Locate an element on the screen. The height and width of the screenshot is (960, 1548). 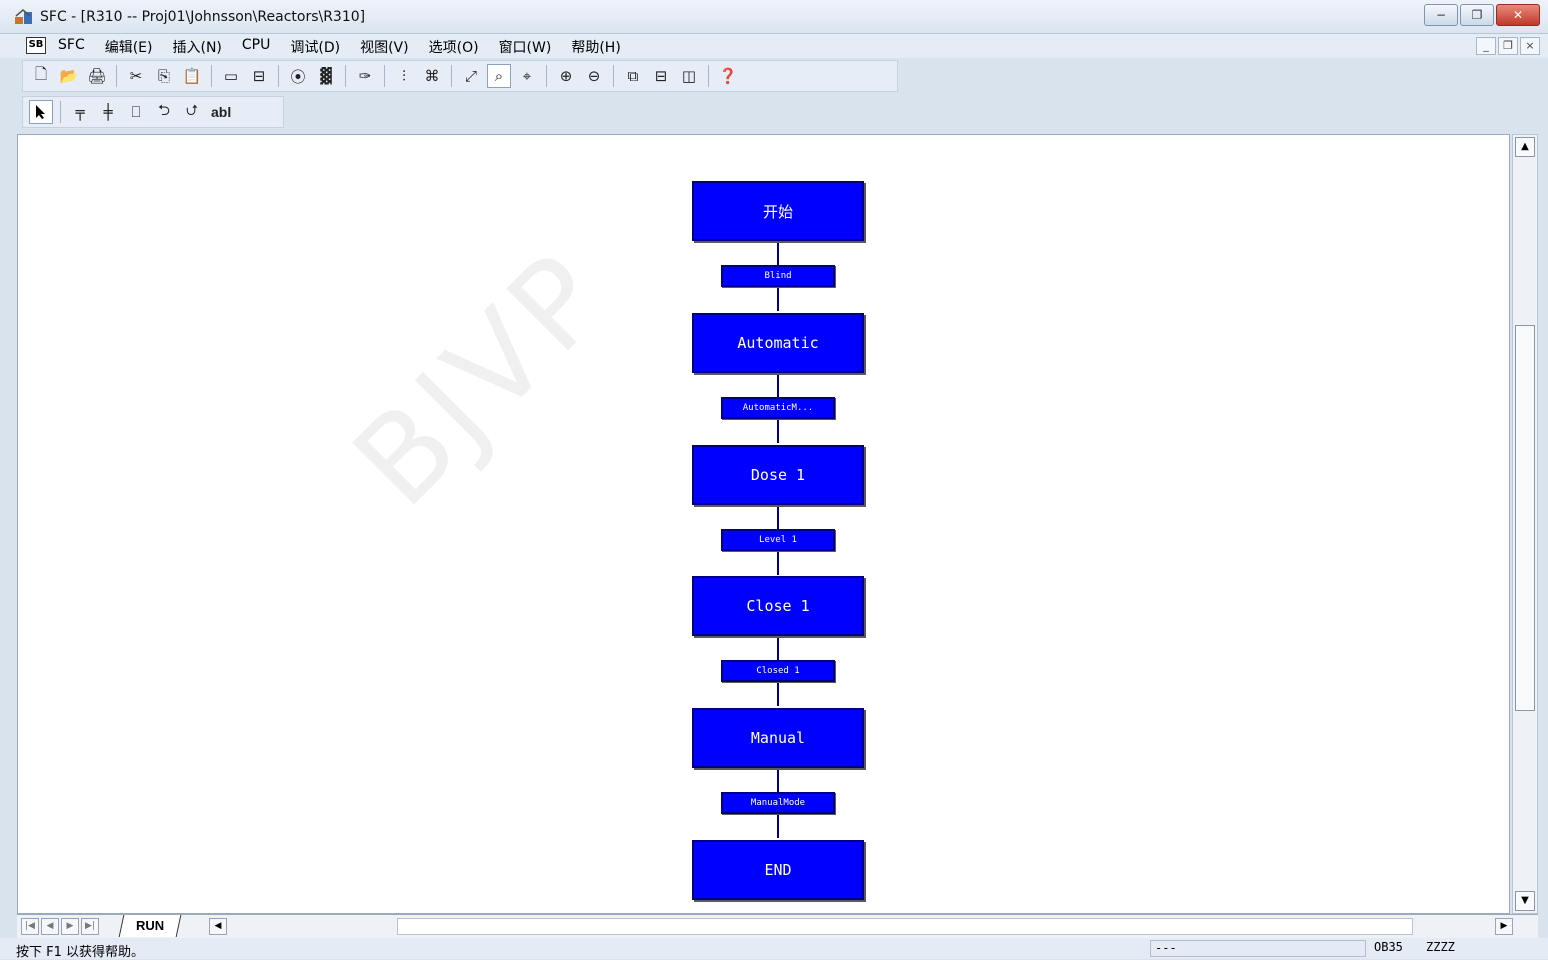
zoom-point-icon: ⌖ is located at coordinates (527, 76).